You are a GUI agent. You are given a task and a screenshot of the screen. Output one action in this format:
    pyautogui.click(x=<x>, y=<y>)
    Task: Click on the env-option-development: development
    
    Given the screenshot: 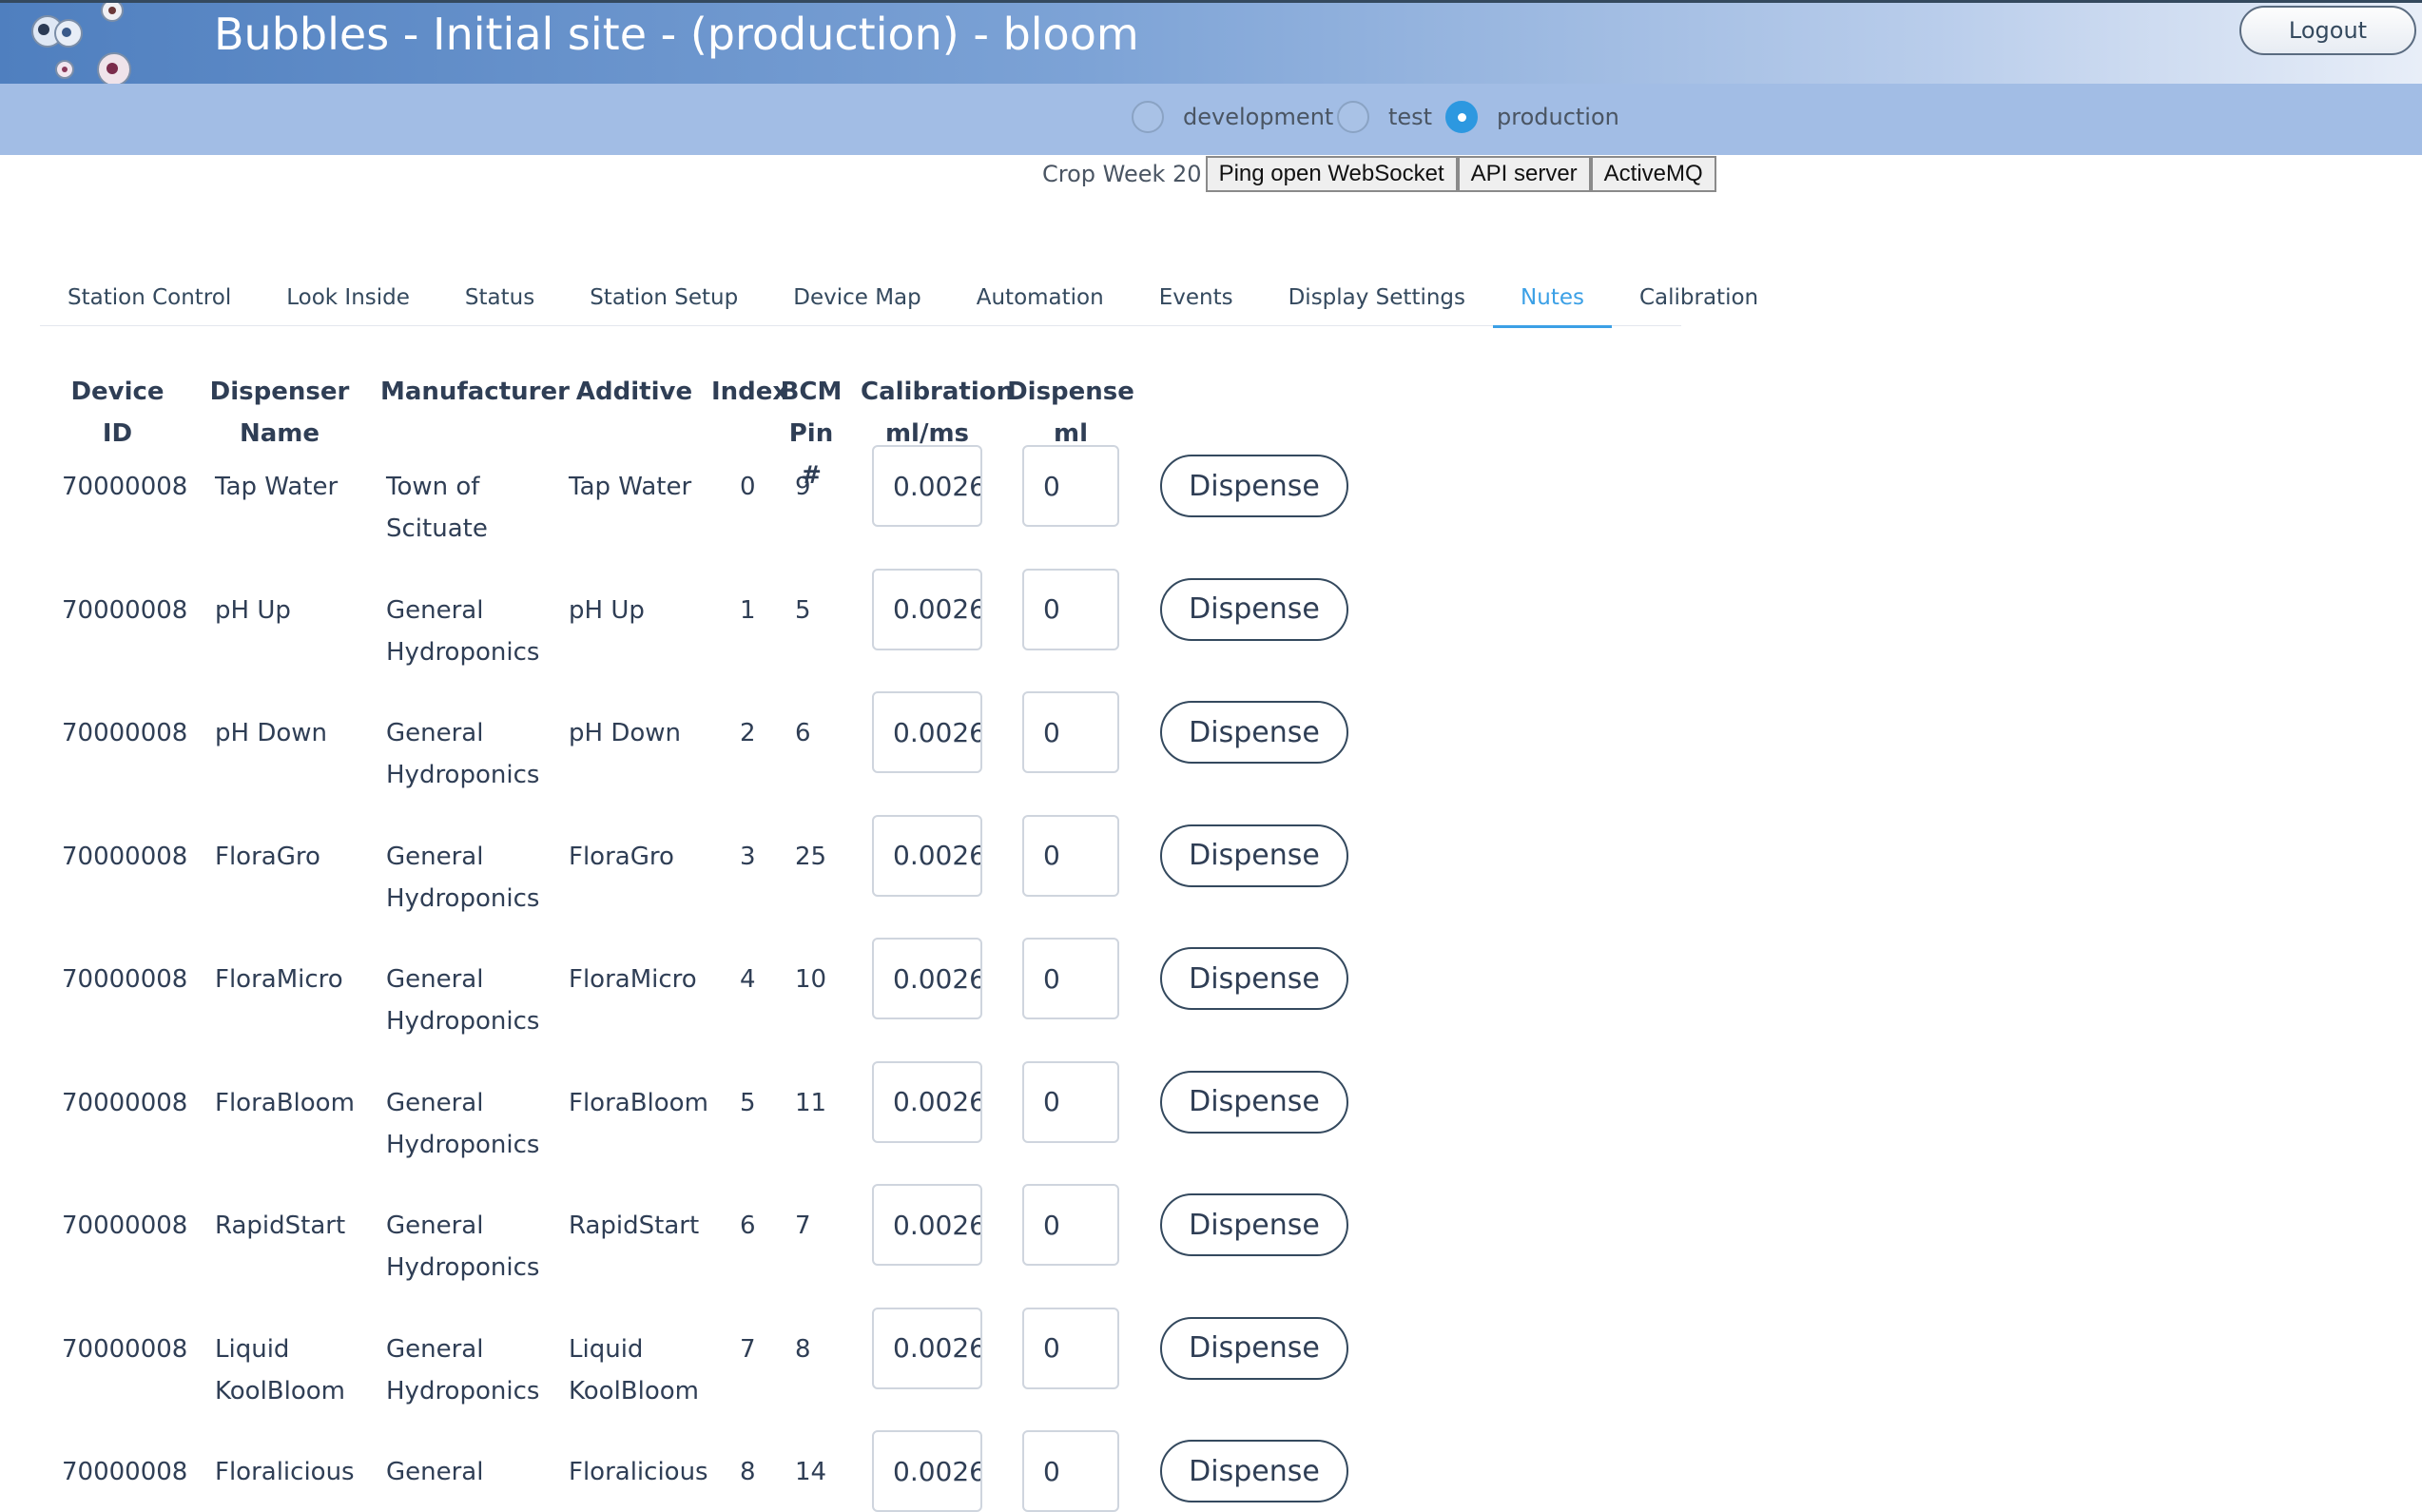 What is the action you would take?
    pyautogui.click(x=1232, y=117)
    